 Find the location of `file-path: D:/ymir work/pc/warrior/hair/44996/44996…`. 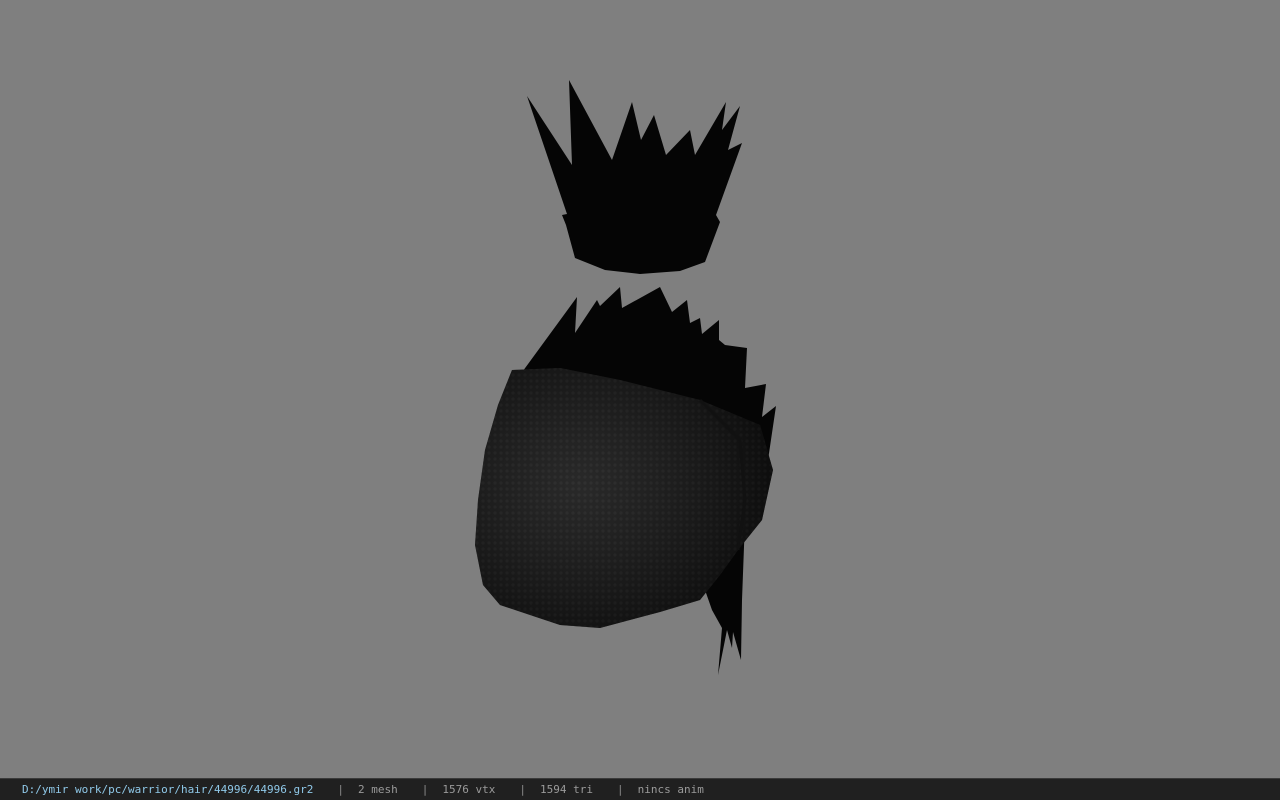

file-path: D:/ymir work/pc/warrior/hair/44996/44996… is located at coordinates (168, 789).